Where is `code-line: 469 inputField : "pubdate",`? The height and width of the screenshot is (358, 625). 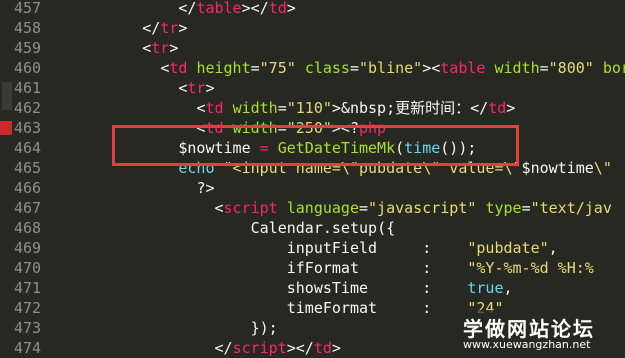
code-line: 469 inputField : "pubdate", is located at coordinates (312, 248).